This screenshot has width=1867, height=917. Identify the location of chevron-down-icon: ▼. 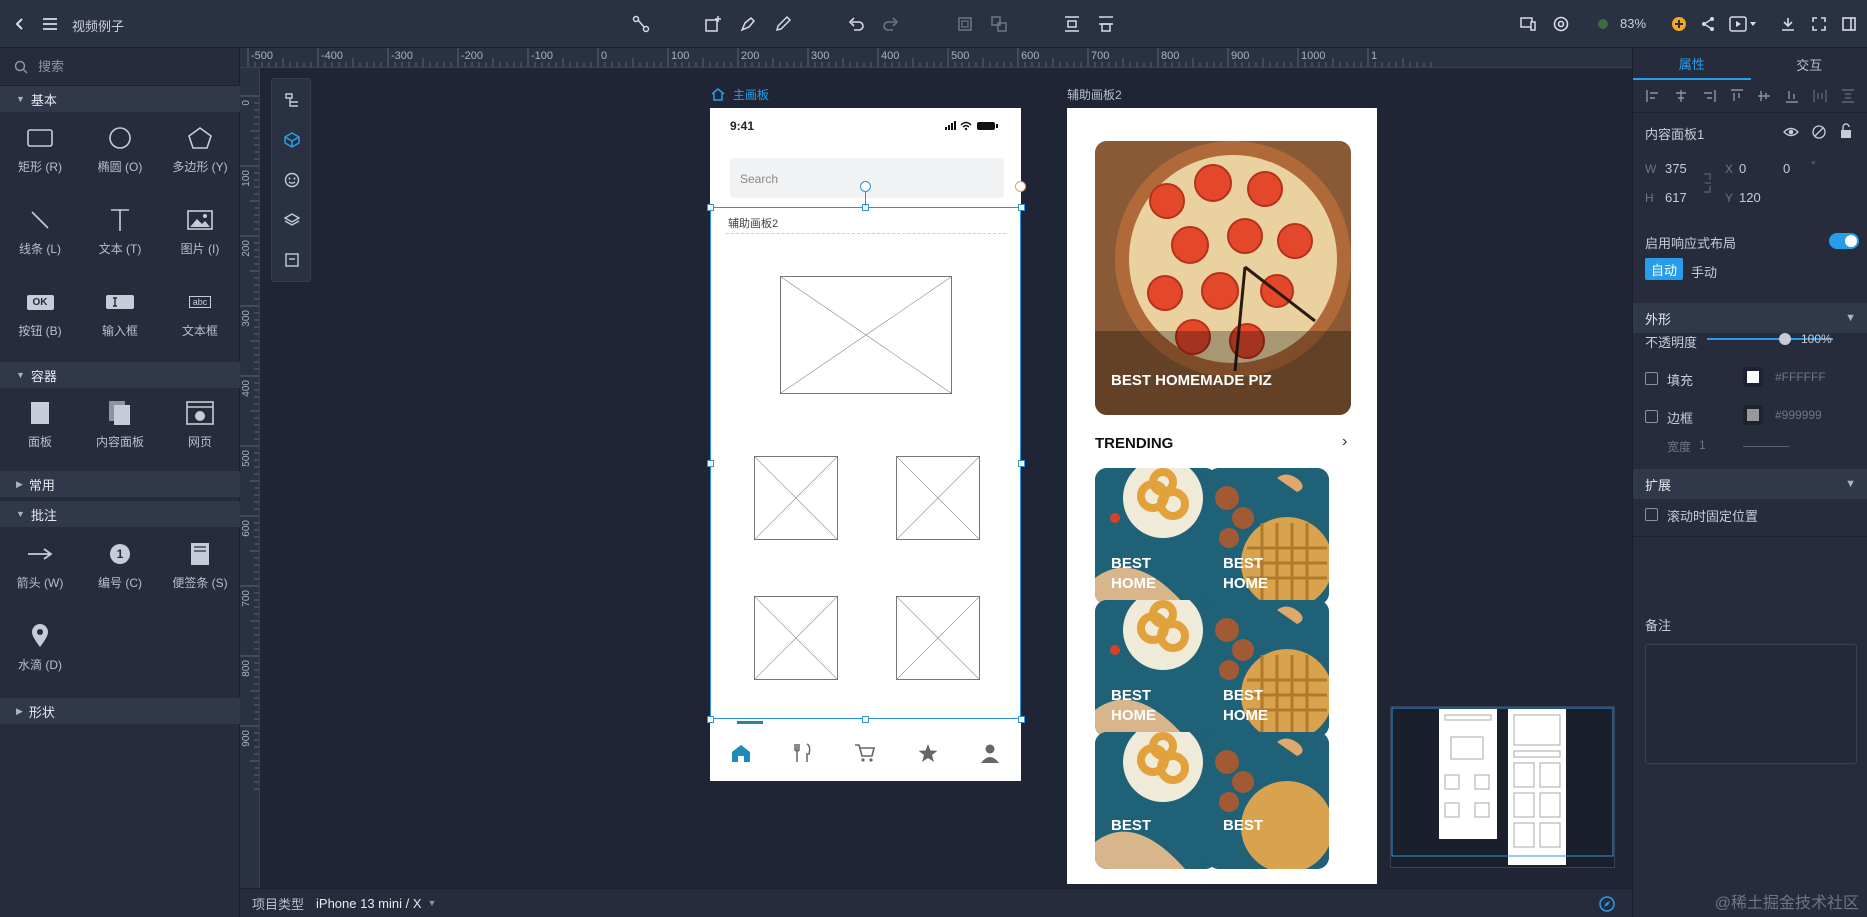
(432, 903).